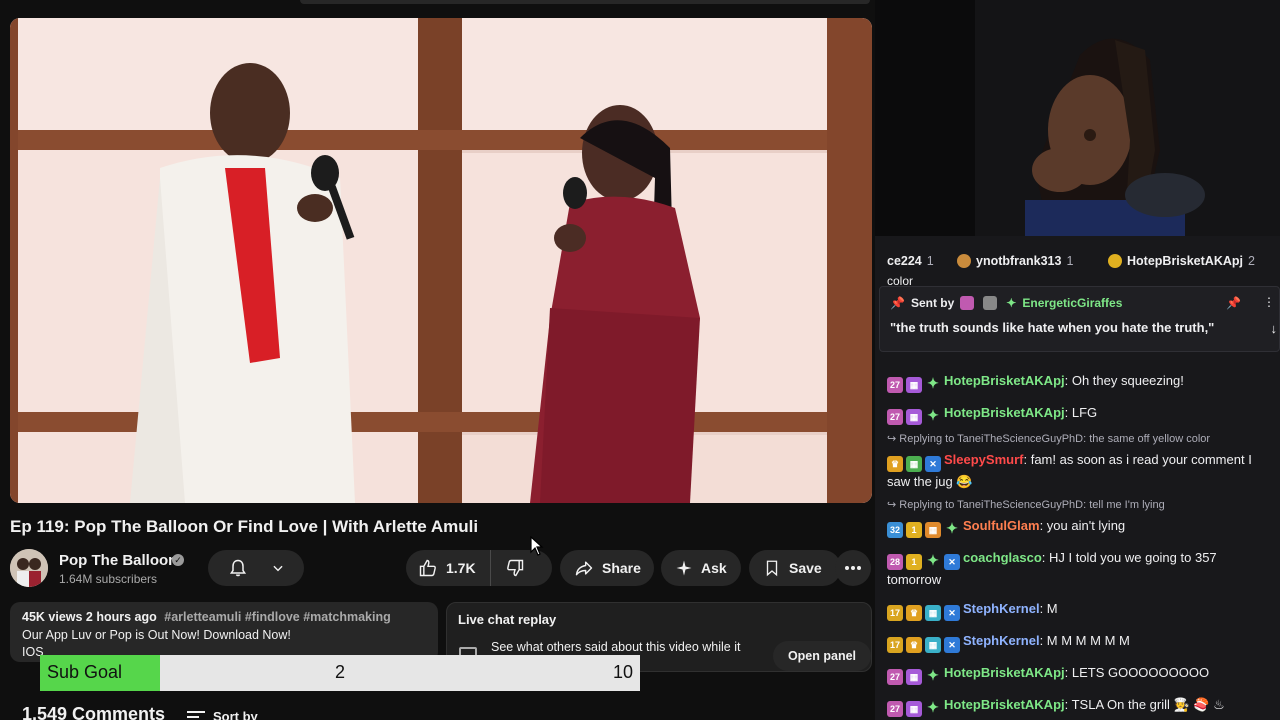 The image size is (1280, 720). Describe the element at coordinates (448, 568) in the screenshot. I see `like-button: 1.7K` at that location.